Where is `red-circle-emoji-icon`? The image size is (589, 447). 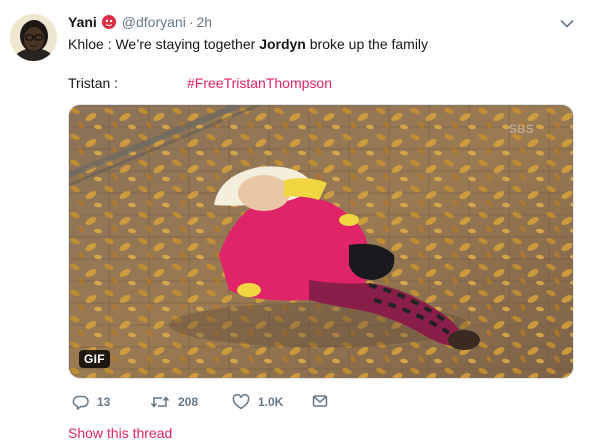 red-circle-emoji-icon is located at coordinates (109, 22).